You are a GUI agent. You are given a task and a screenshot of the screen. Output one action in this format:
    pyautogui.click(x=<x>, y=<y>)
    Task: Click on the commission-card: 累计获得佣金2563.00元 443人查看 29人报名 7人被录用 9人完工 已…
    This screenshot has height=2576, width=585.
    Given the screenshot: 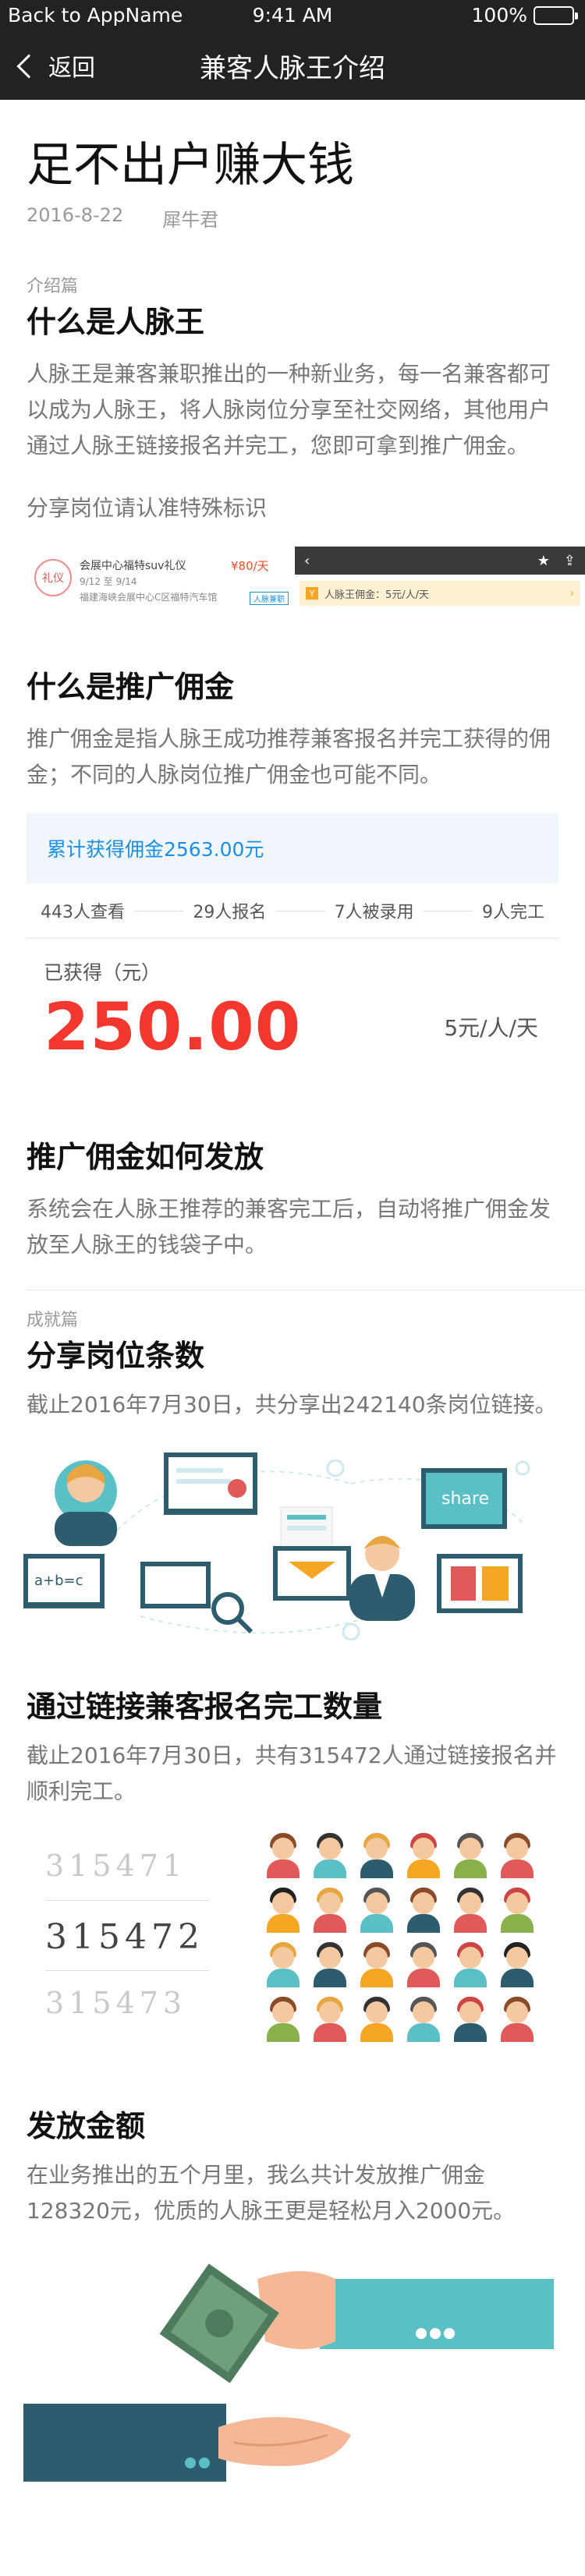 What is the action you would take?
    pyautogui.click(x=293, y=939)
    